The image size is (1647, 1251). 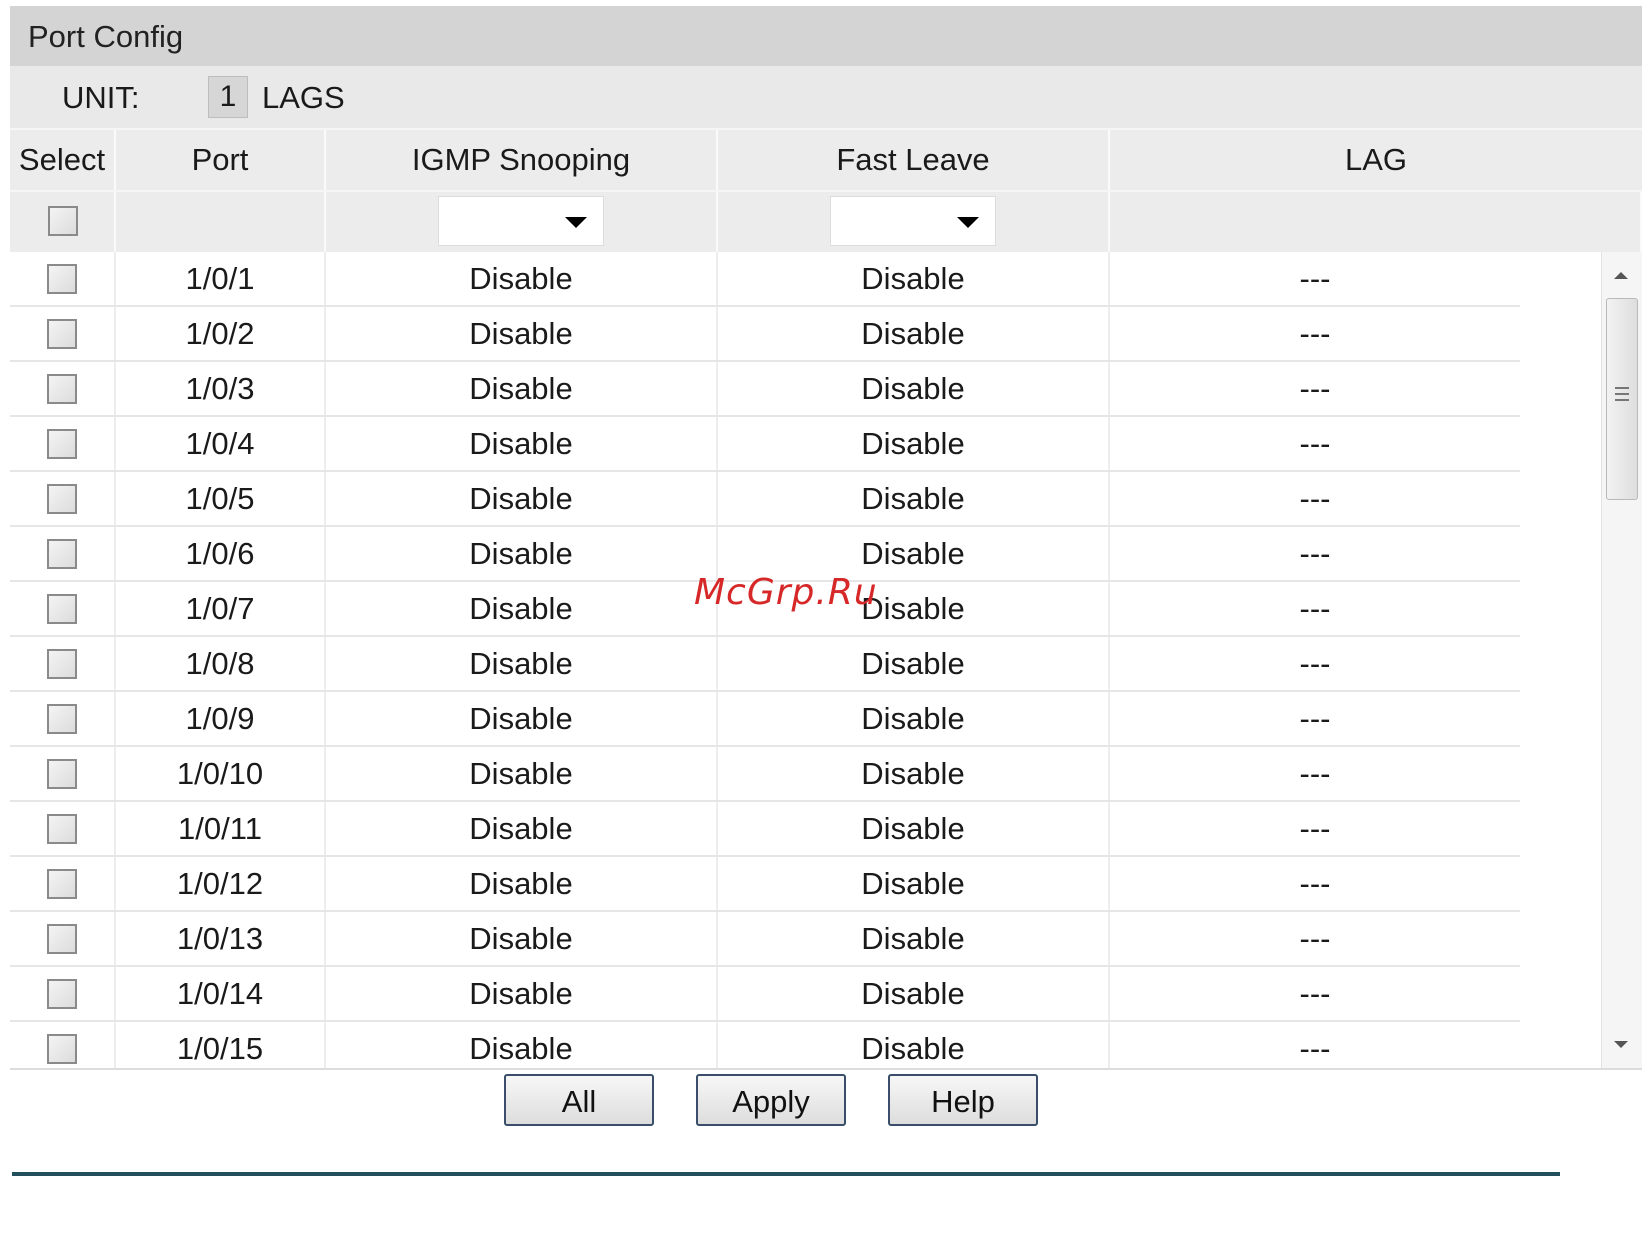 What do you see at coordinates (963, 1100) in the screenshot?
I see `help-button: Help` at bounding box center [963, 1100].